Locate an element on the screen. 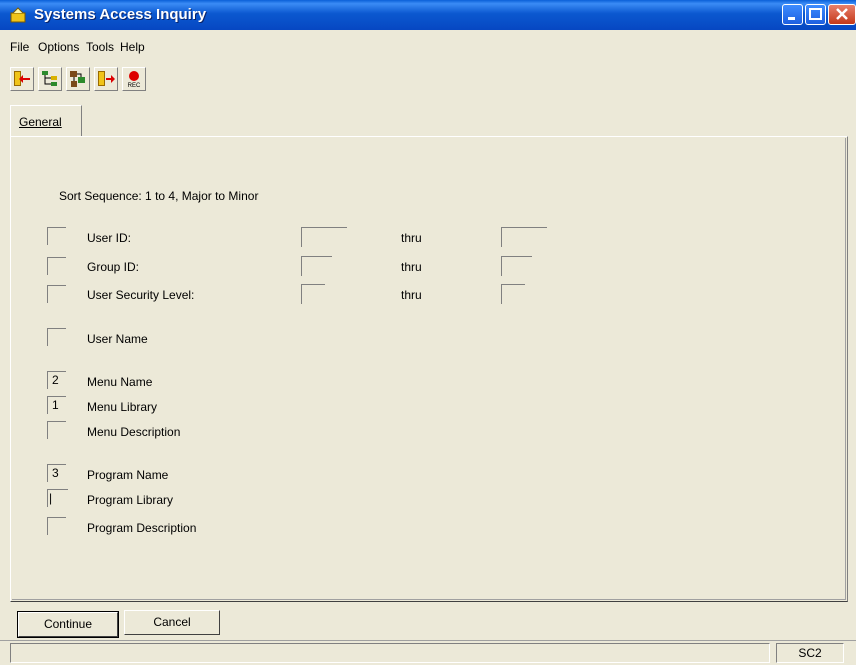  maximize-icon is located at coordinates (815, 14).